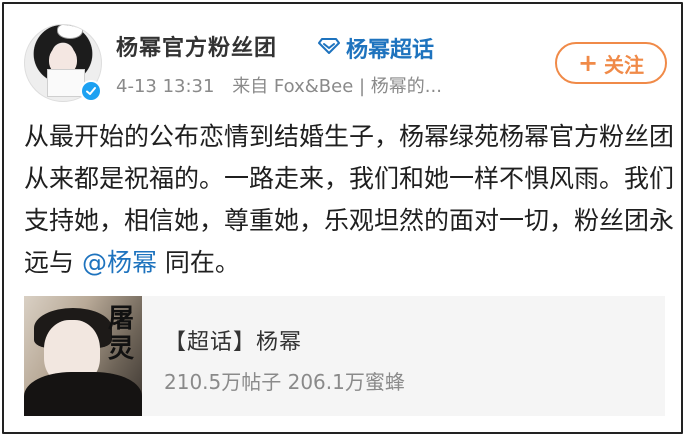  What do you see at coordinates (588, 63) in the screenshot?
I see `plus-icon: +` at bounding box center [588, 63].